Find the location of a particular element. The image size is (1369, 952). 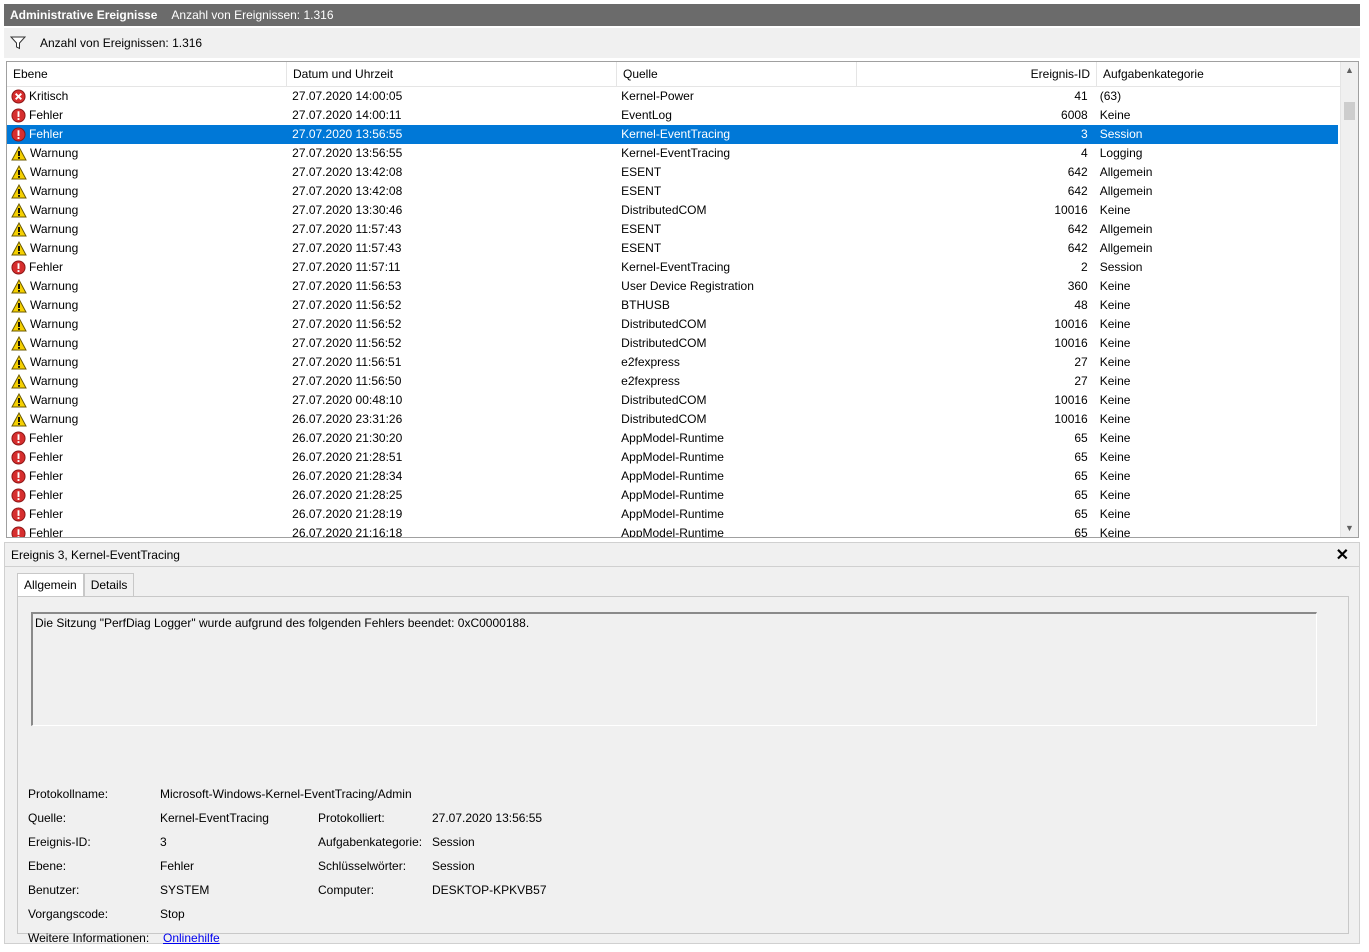

column-header-task-category: Aufgabenkategorie is located at coordinates (1219, 74).